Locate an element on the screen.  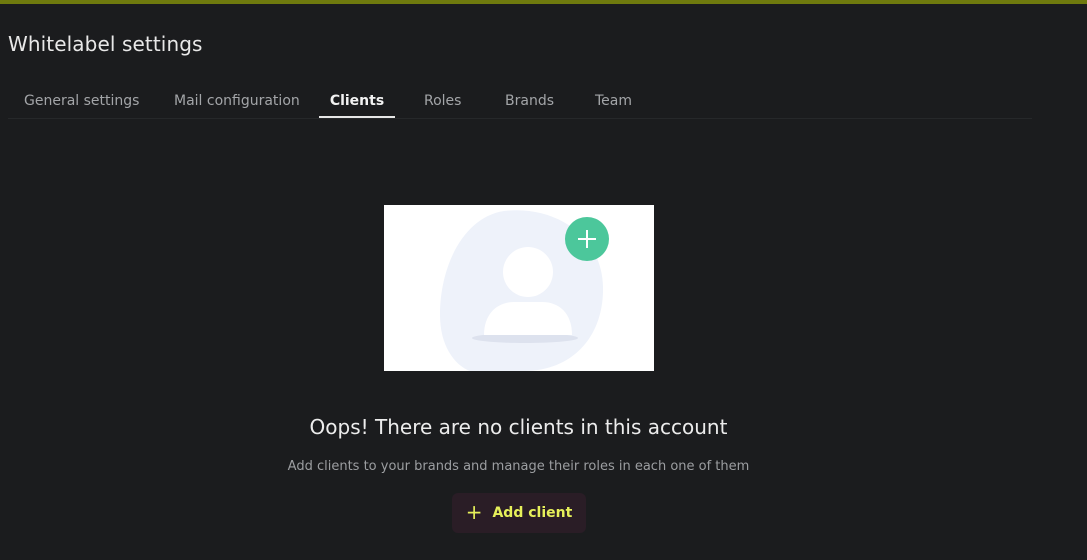
add-client-label: Add client is located at coordinates (532, 513).